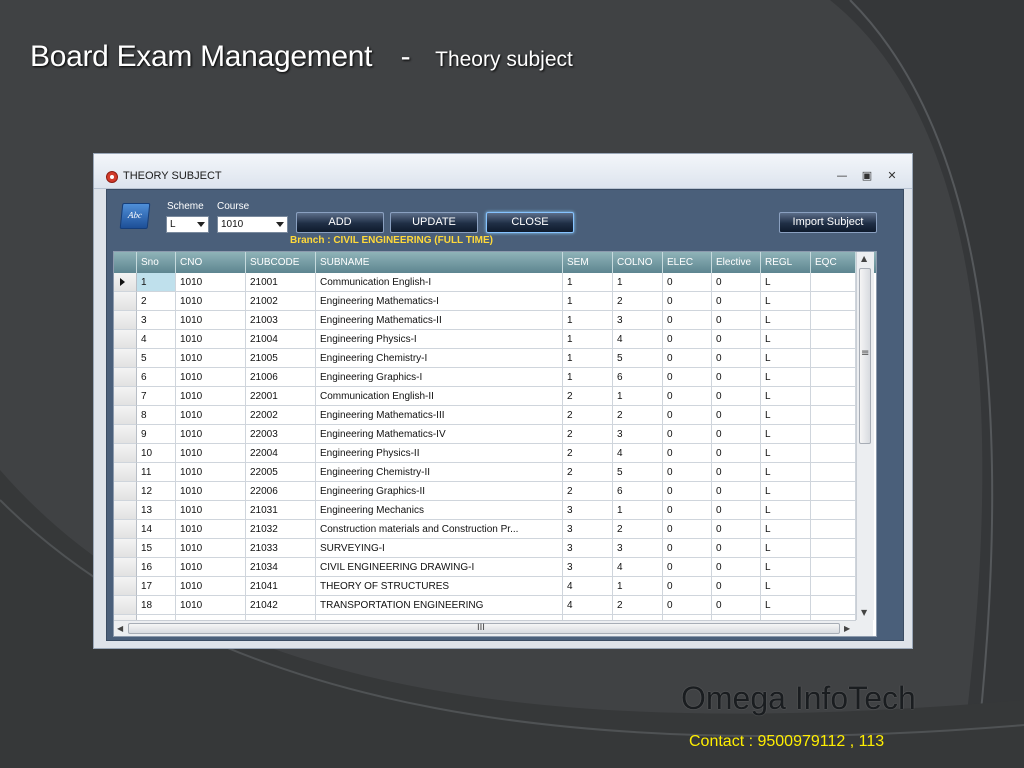 Image resolution: width=1024 pixels, height=768 pixels. What do you see at coordinates (281, 567) in the screenshot?
I see `cell-subcode: 21034` at bounding box center [281, 567].